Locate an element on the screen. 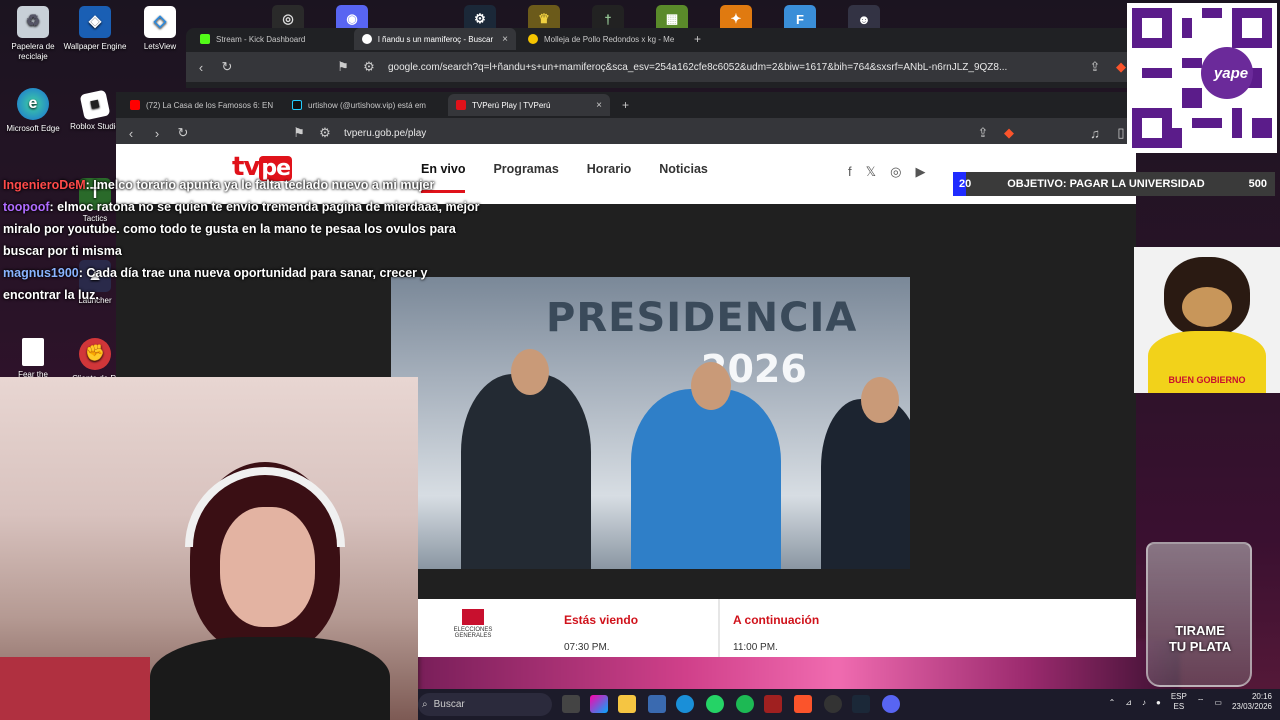 The height and width of the screenshot is (720, 1280). x-icon: 𝕏 is located at coordinates (871, 172).